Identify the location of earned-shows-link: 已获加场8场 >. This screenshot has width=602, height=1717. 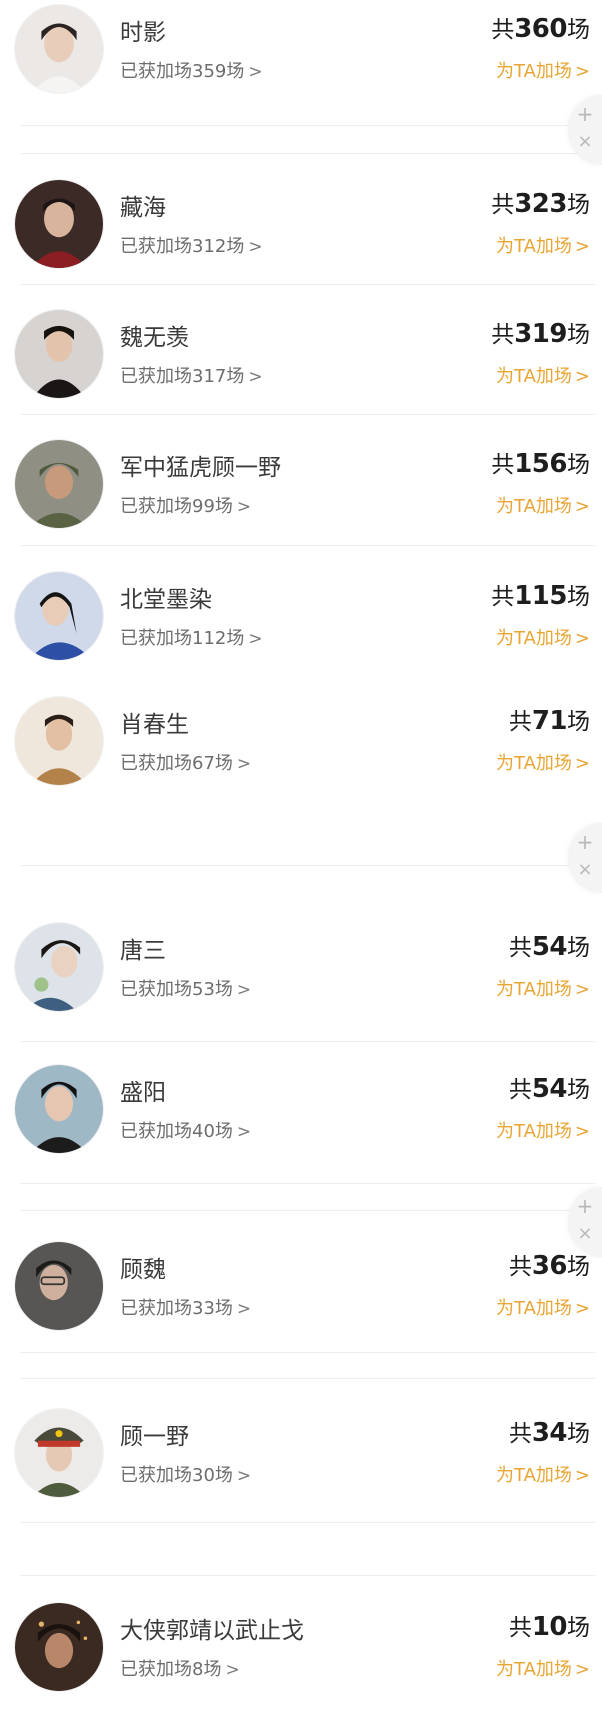
(180, 1668).